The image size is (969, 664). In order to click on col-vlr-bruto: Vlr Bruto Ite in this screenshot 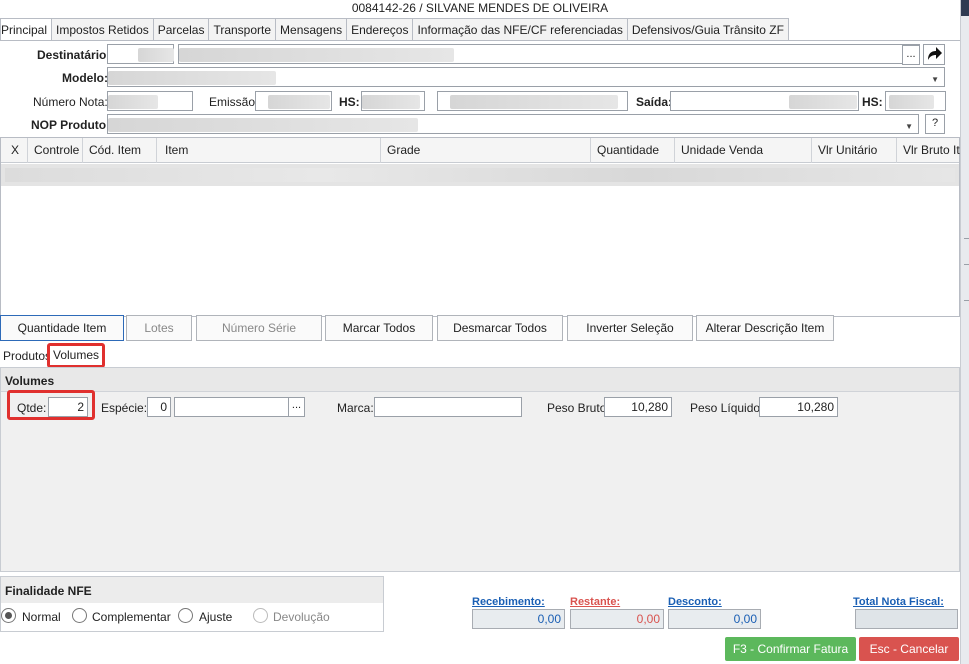, I will do `click(928, 150)`.